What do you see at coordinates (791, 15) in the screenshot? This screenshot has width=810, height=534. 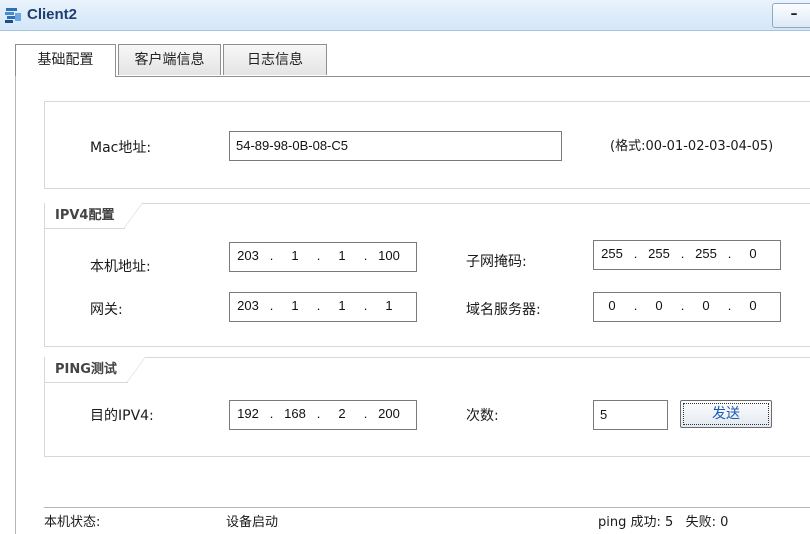 I see `minimize-button: –` at bounding box center [791, 15].